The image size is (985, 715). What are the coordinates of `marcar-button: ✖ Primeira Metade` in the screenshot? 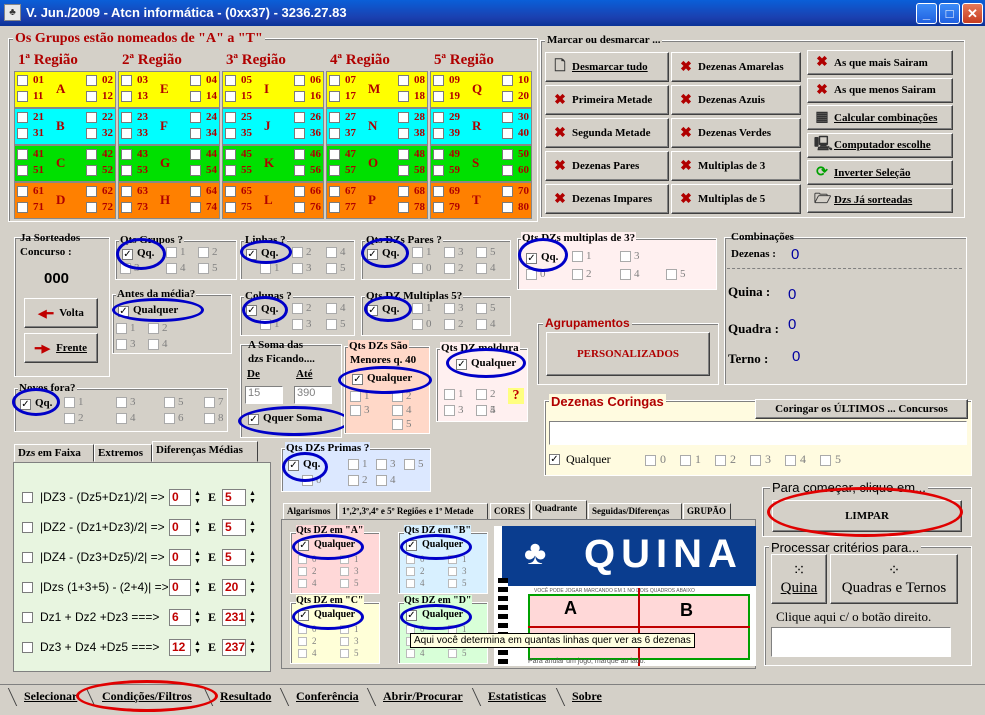 It's located at (607, 100).